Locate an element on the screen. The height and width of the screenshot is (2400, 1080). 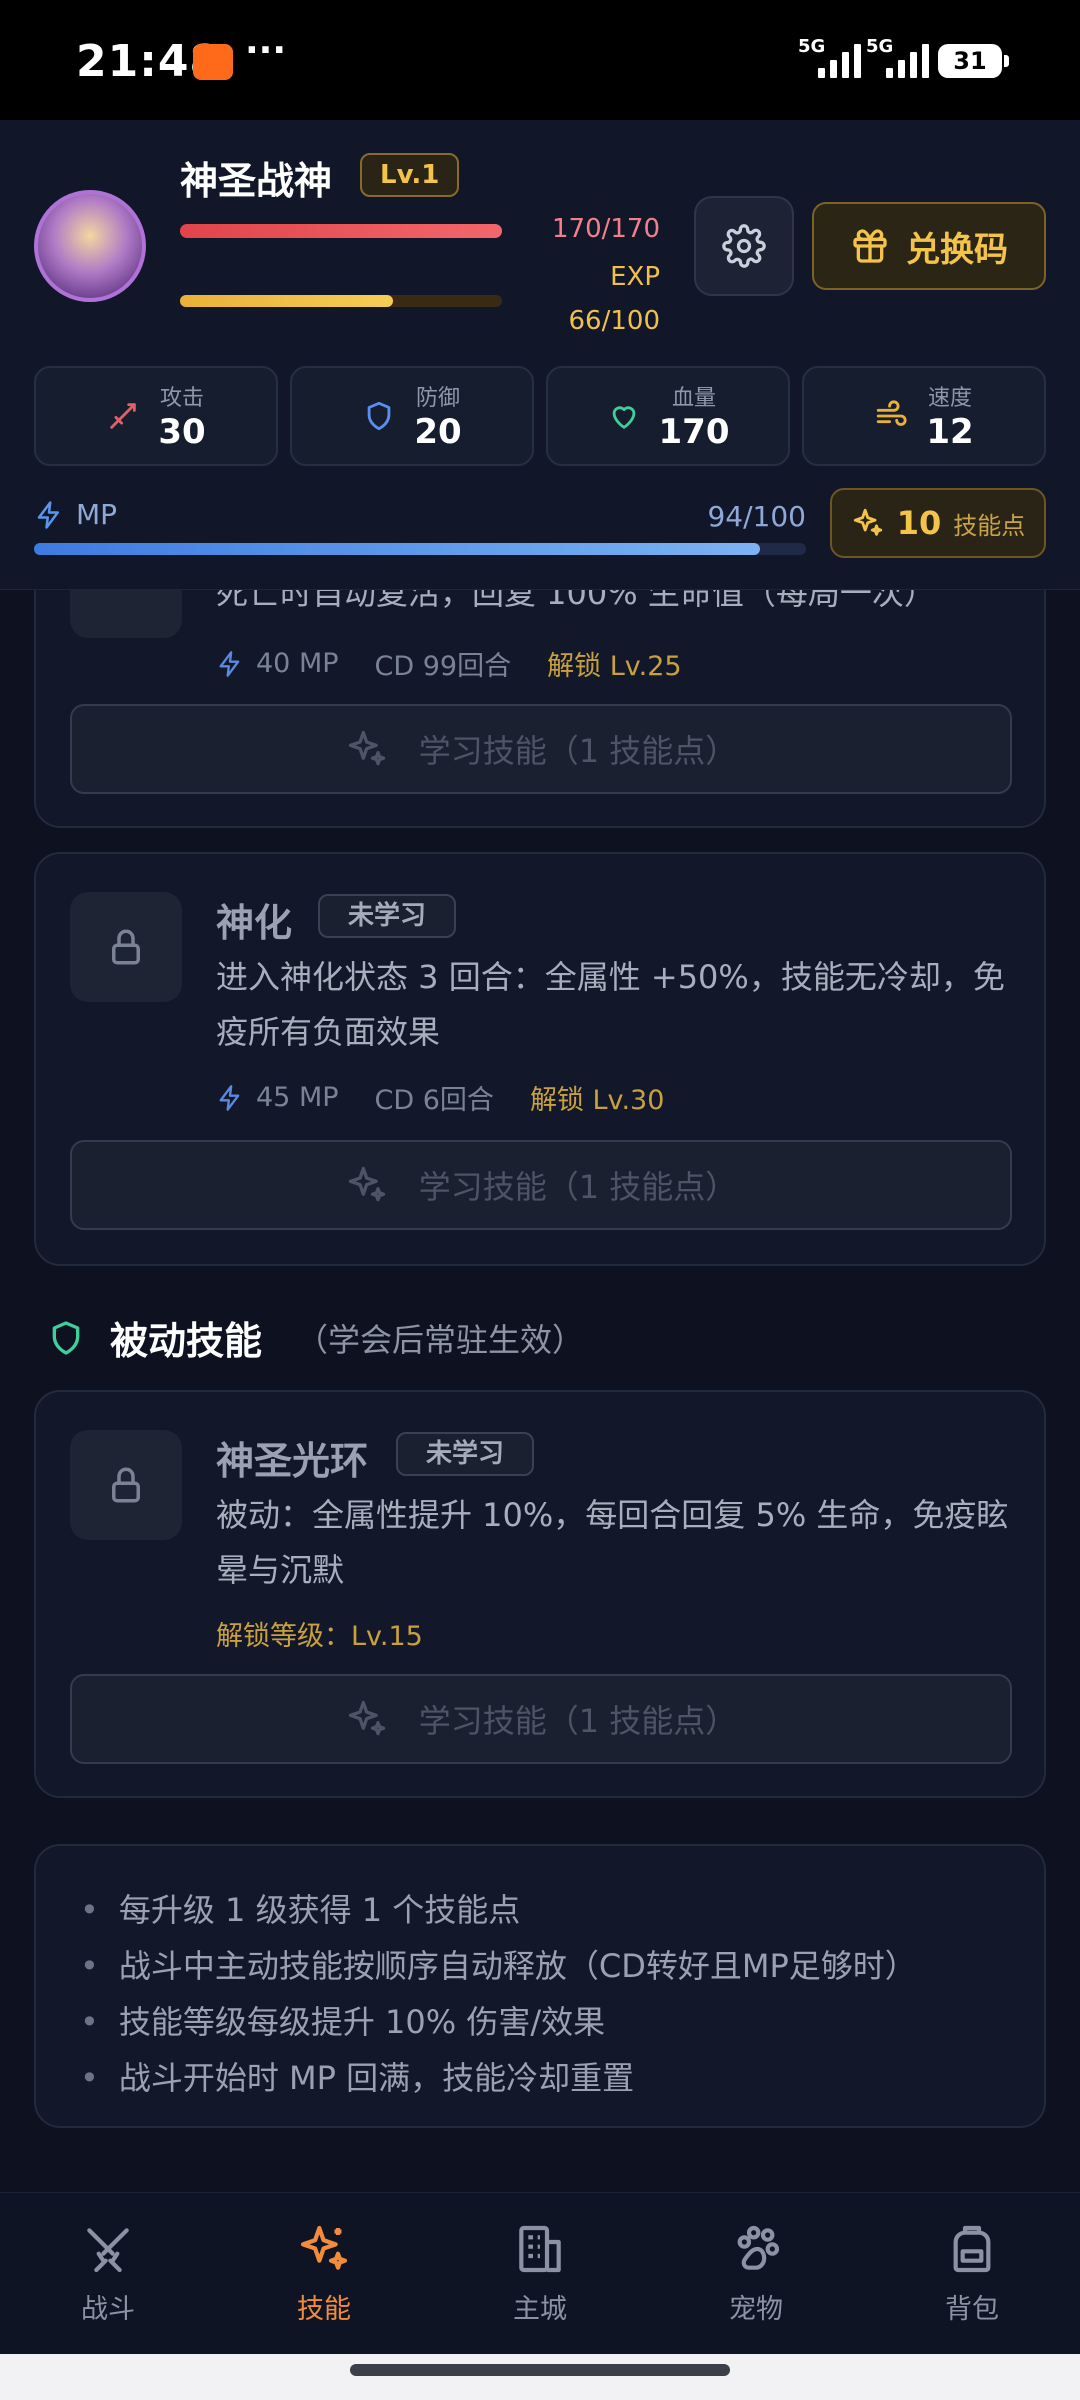
tip-item: • 每升级 1 级获得 1 个技能点 is located at coordinates (540, 1910).